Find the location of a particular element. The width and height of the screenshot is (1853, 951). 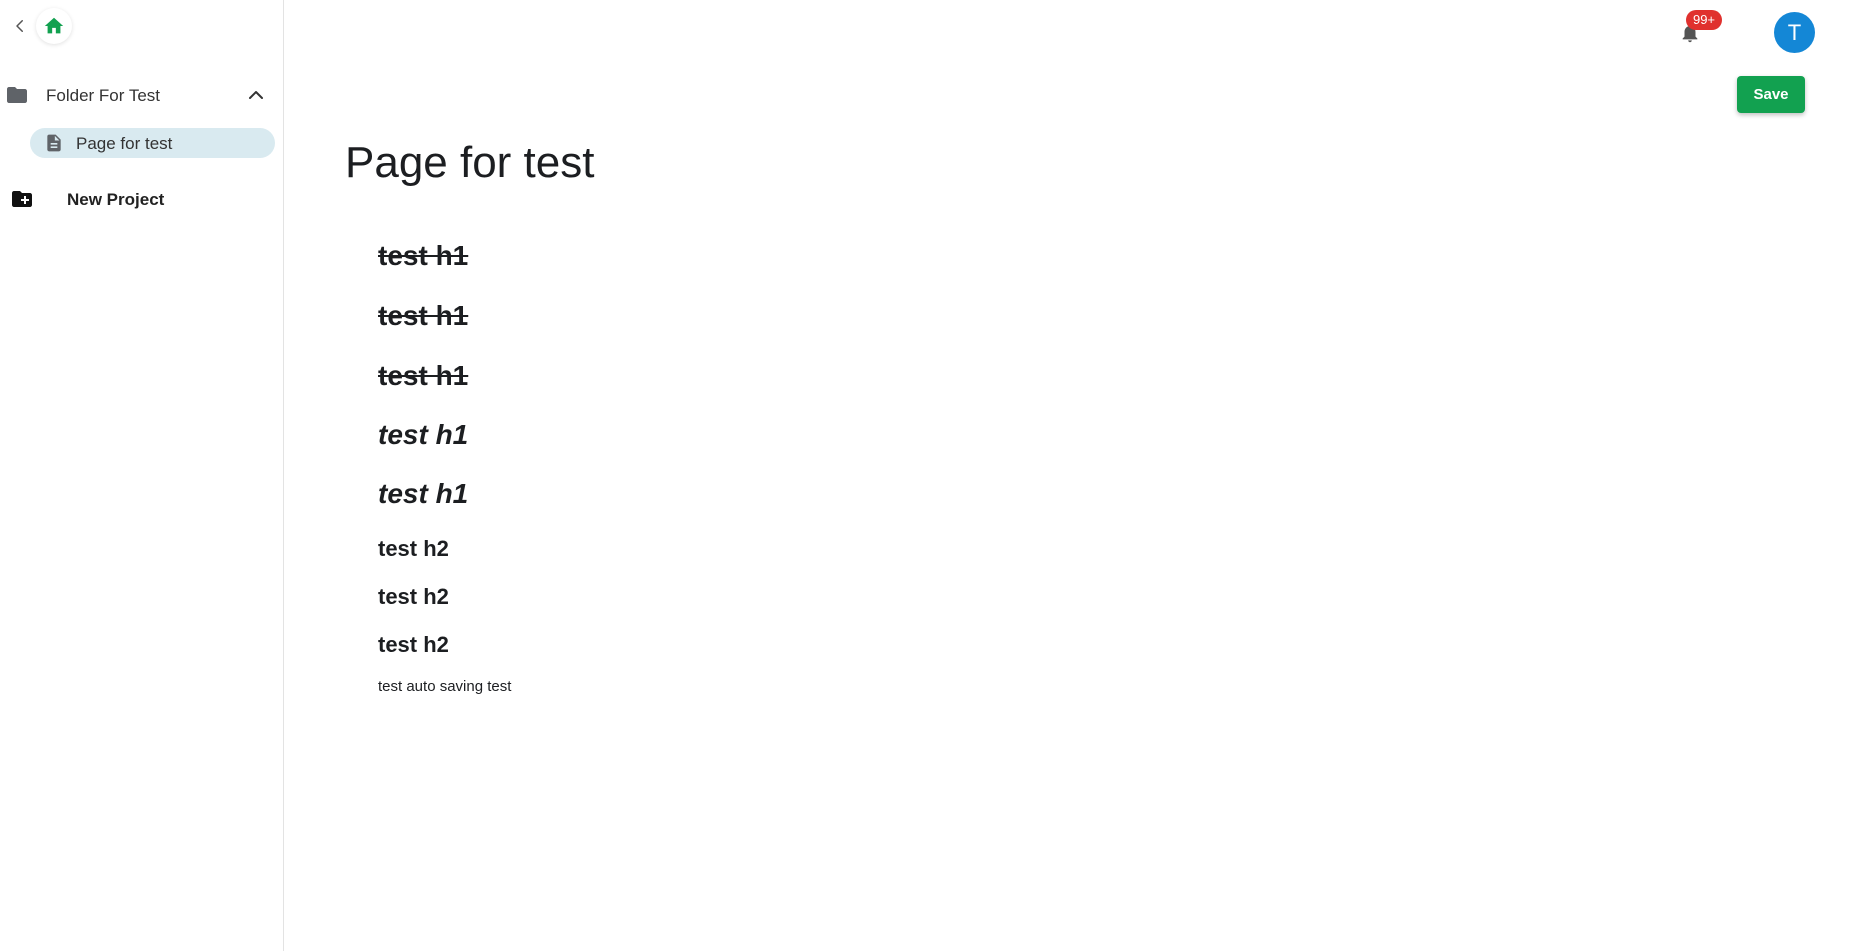

folder-icon is located at coordinates (17, 95).